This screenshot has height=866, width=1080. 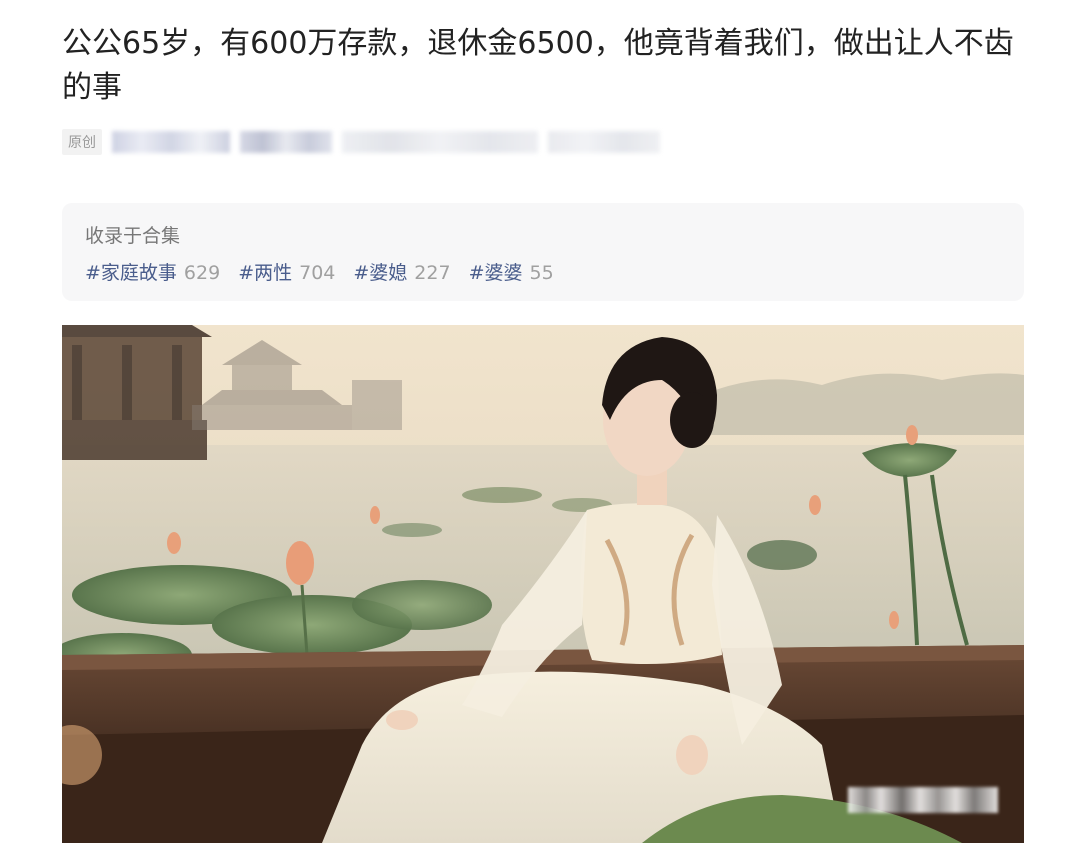 I want to click on collection-tag: #婆媳 227, so click(x=401, y=271).